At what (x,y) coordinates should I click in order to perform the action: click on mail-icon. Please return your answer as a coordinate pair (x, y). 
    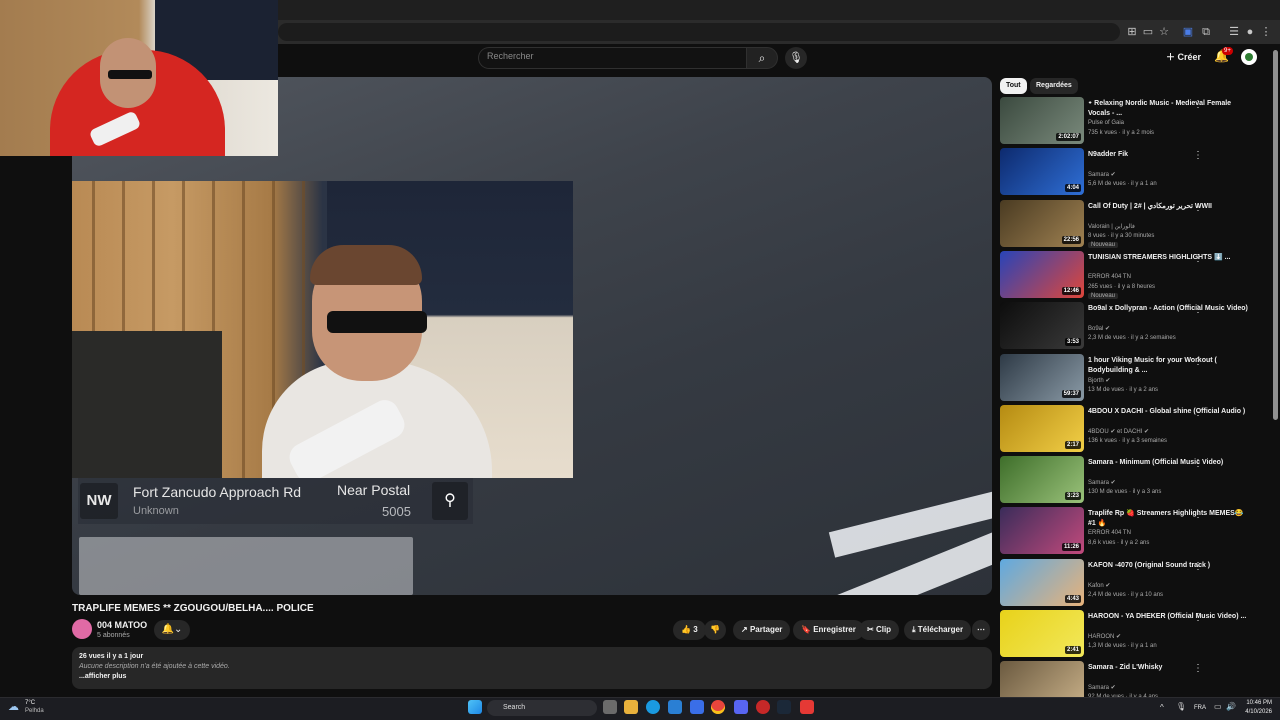
    Looking at the image, I should click on (697, 707).